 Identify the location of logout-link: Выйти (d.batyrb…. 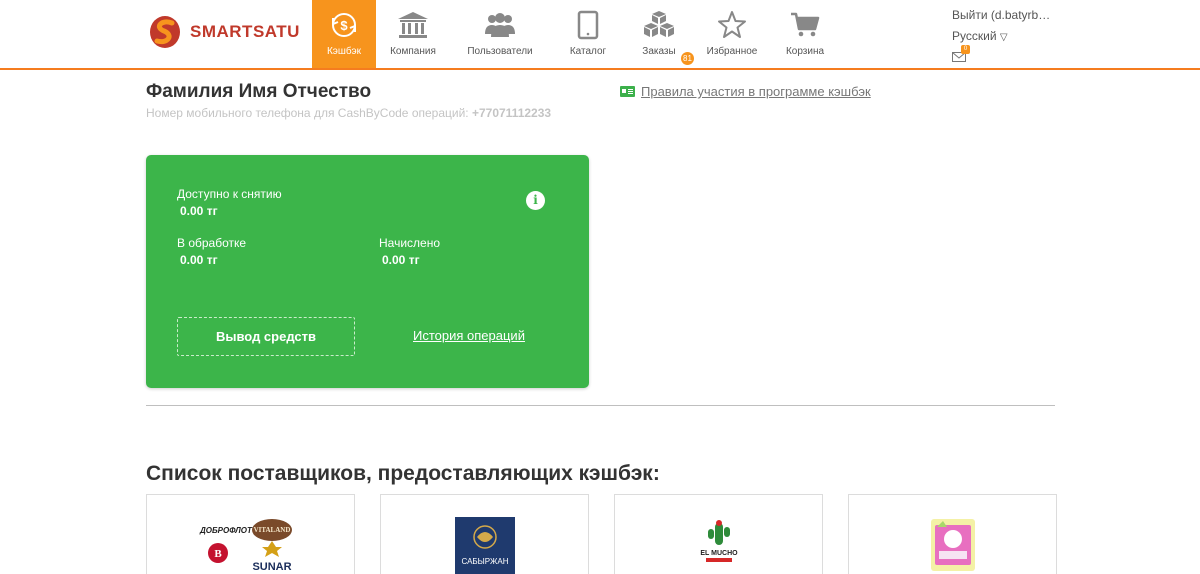
(1001, 17).